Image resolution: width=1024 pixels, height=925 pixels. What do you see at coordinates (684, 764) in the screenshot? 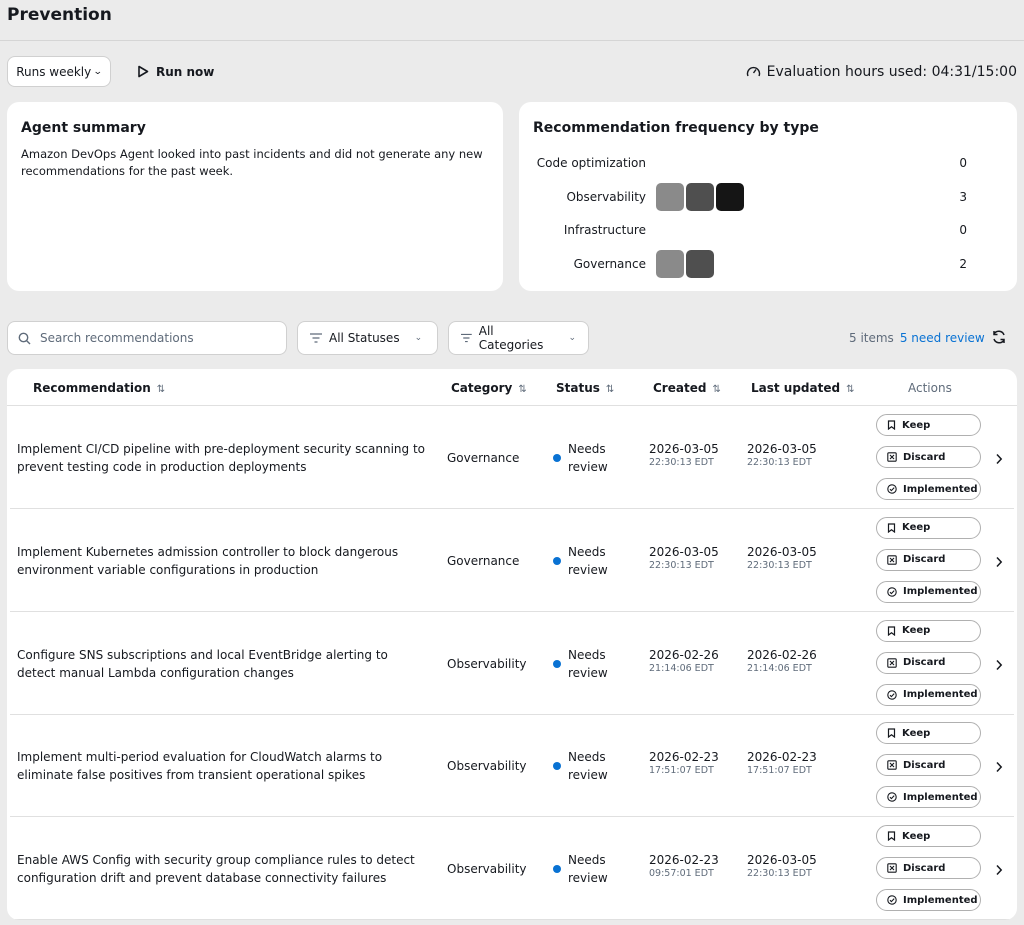
I see `created-cell: 2026-02-23 17:51:07 EDT` at bounding box center [684, 764].